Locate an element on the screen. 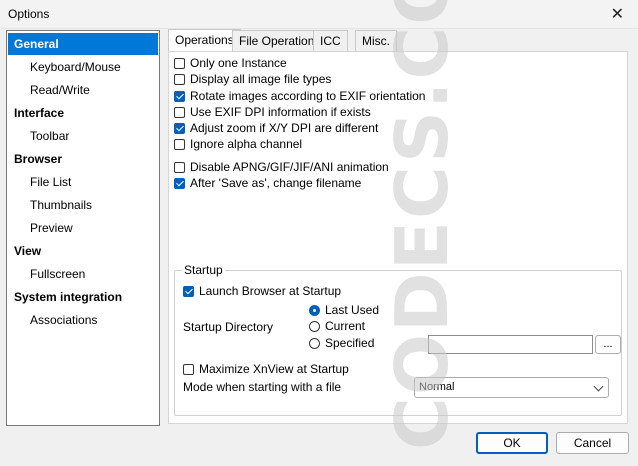 This screenshot has height=466, width=638. radio-label: Specified is located at coordinates (350, 343).